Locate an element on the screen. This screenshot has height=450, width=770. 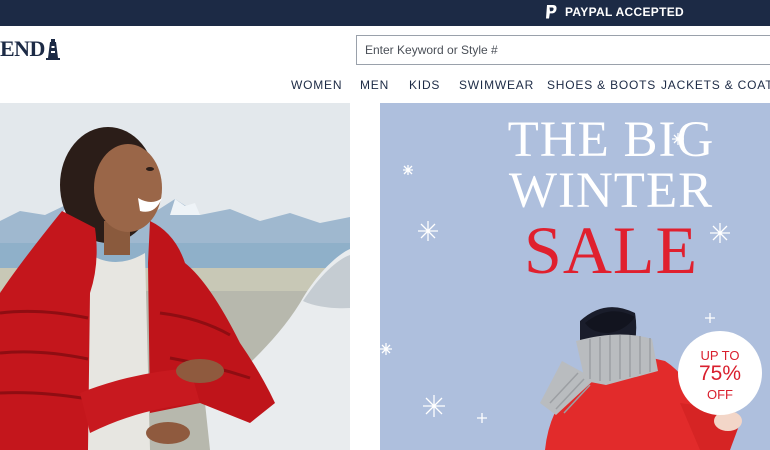
paypal-icon is located at coordinates (551, 12).